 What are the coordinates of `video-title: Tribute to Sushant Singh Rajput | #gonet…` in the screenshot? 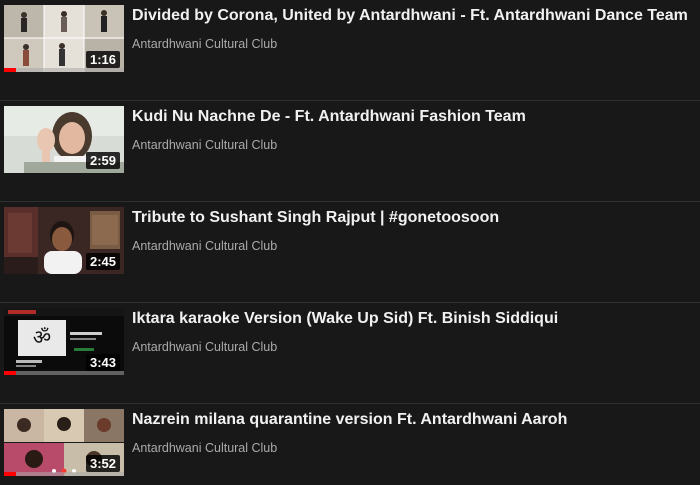 It's located at (315, 218).